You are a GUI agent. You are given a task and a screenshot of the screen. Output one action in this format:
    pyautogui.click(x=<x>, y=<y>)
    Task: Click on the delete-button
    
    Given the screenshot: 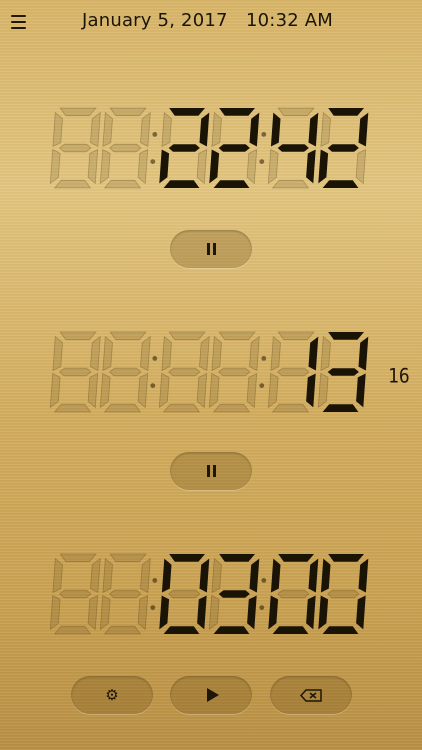 What is the action you would take?
    pyautogui.click(x=311, y=695)
    